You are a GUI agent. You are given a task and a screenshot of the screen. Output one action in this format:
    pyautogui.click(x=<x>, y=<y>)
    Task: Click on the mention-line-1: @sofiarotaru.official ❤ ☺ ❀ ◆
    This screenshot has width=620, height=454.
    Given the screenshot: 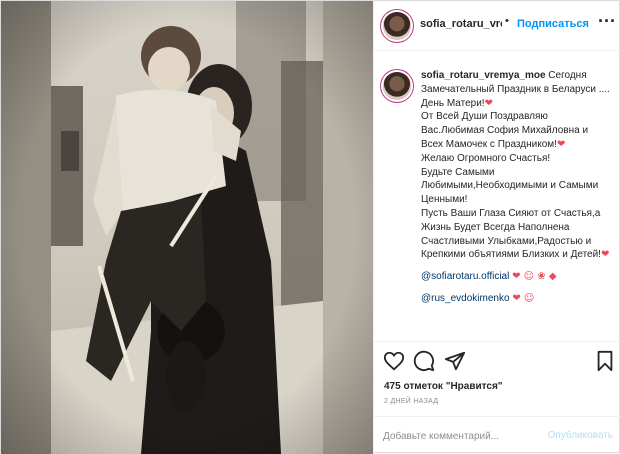 What is the action you would take?
    pyautogui.click(x=516, y=277)
    